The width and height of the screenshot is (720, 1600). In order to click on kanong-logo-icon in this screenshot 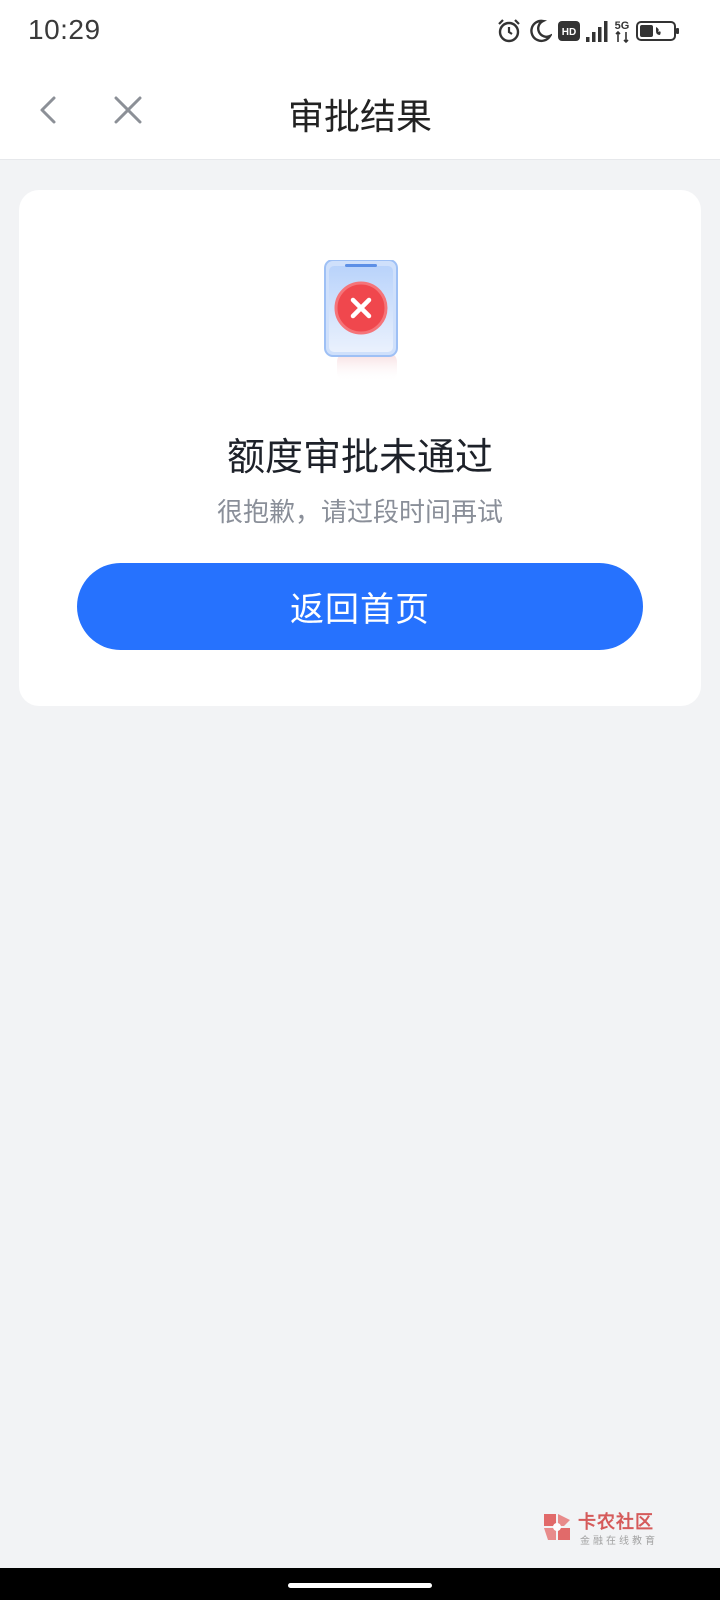, I will do `click(557, 1527)`.